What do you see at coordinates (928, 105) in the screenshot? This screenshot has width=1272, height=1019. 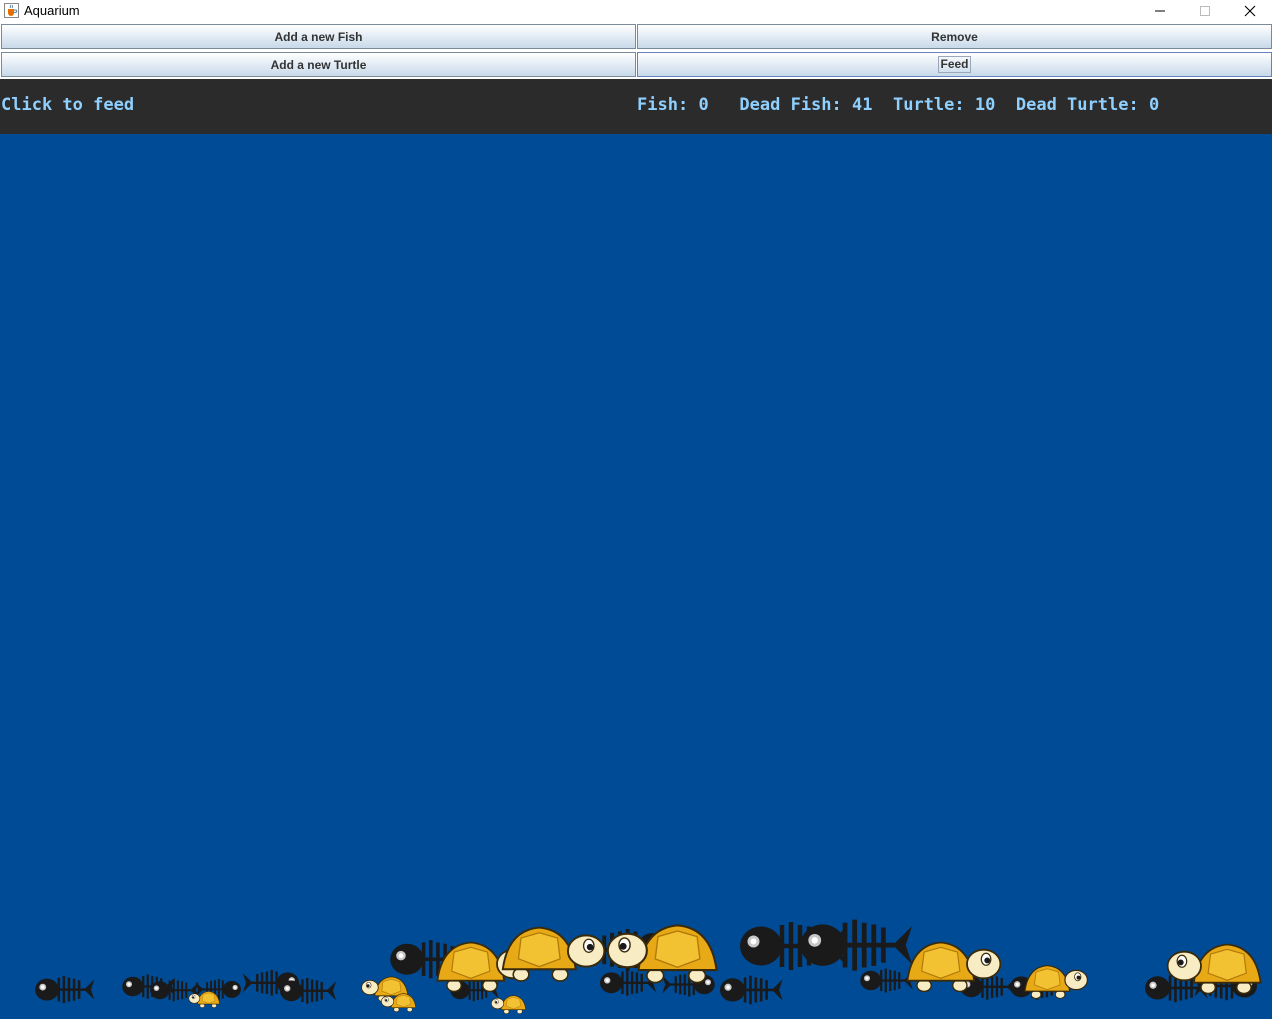 I see `turtle-count-label: Turtle:` at bounding box center [928, 105].